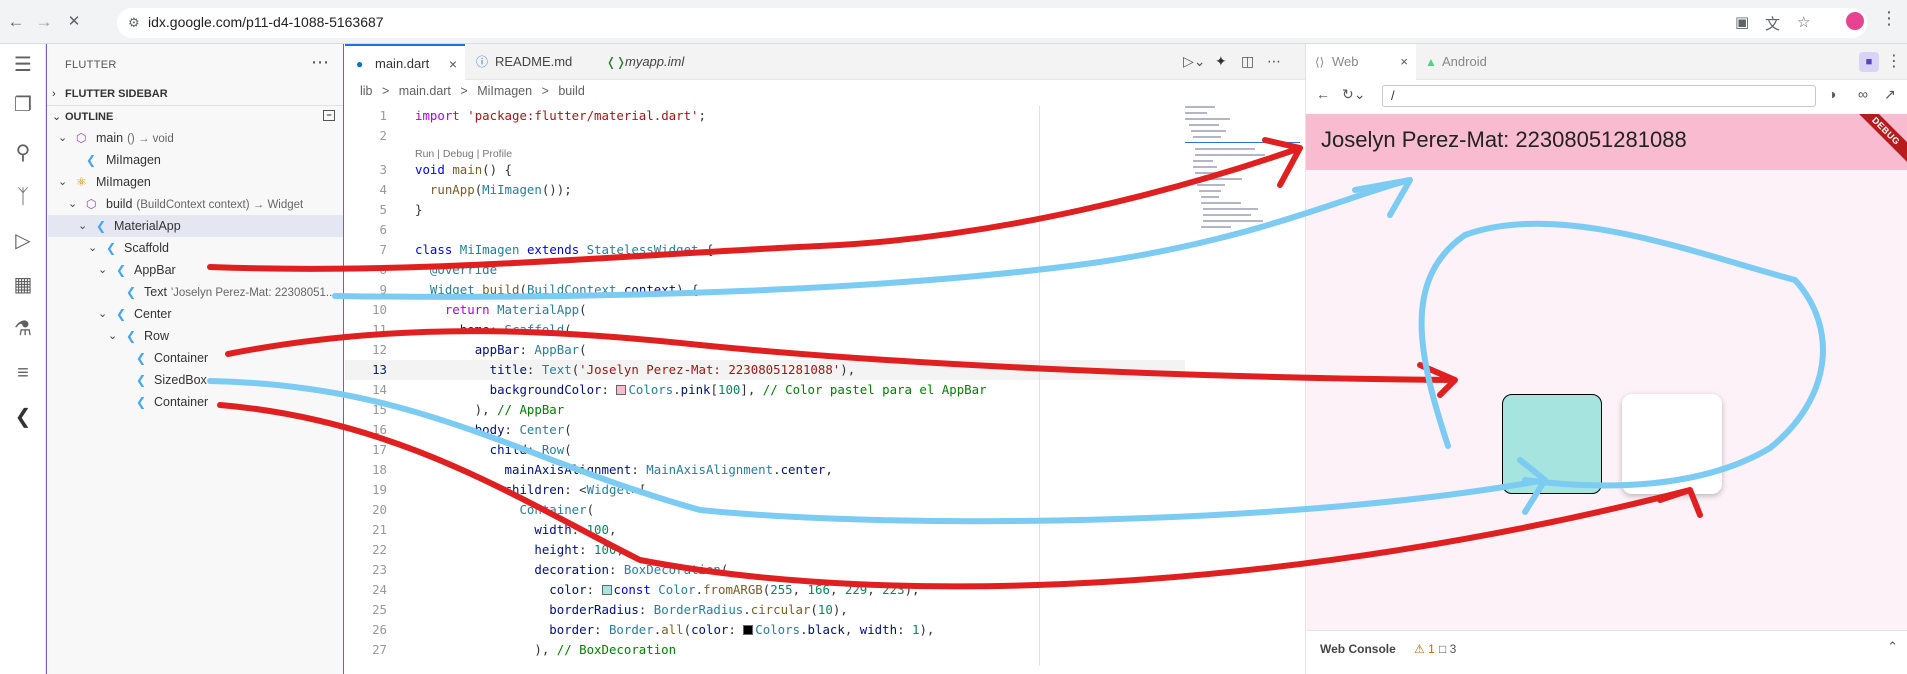 The width and height of the screenshot is (1907, 674). I want to click on code-brackets-icon: ⟨⟩, so click(1320, 62).